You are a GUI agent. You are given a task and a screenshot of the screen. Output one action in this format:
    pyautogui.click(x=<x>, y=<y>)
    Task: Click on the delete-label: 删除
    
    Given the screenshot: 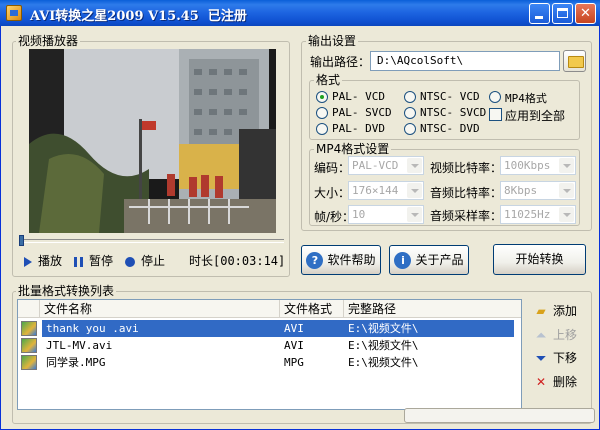 What is the action you would take?
    pyautogui.click(x=565, y=382)
    